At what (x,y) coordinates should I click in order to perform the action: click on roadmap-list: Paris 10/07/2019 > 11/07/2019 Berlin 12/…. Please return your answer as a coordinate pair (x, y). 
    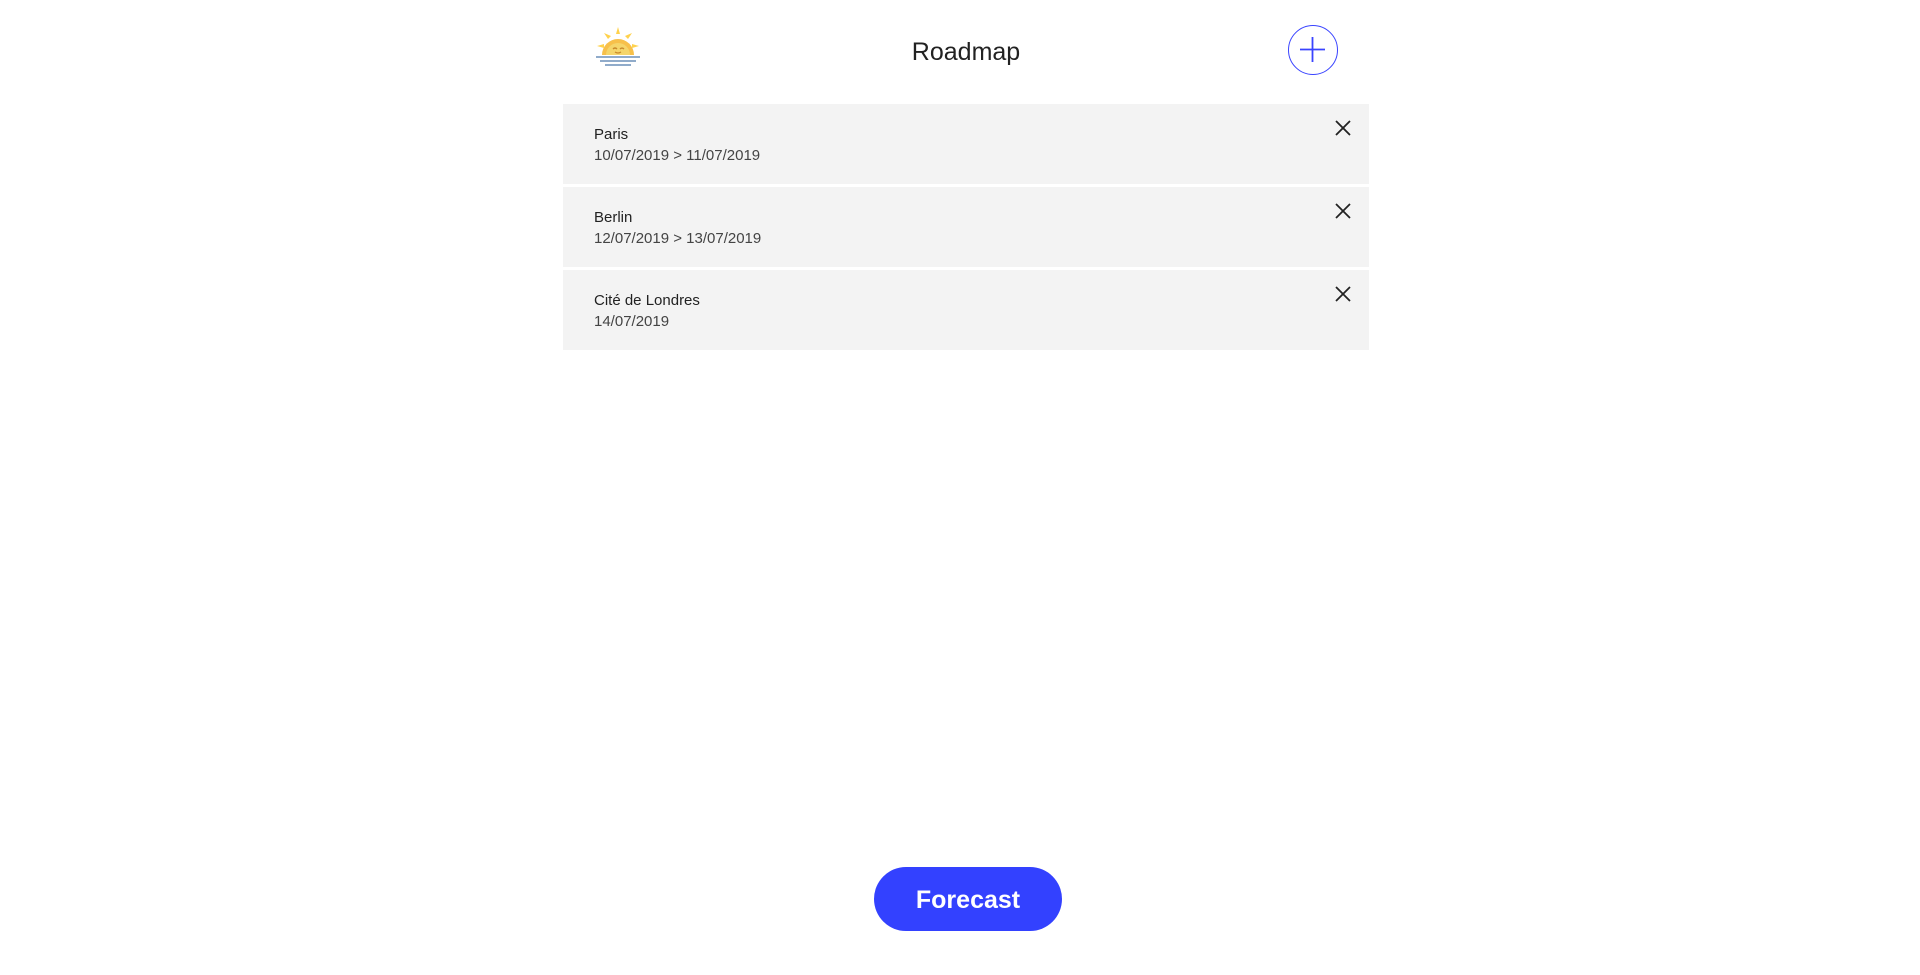
    Looking at the image, I should click on (966, 228).